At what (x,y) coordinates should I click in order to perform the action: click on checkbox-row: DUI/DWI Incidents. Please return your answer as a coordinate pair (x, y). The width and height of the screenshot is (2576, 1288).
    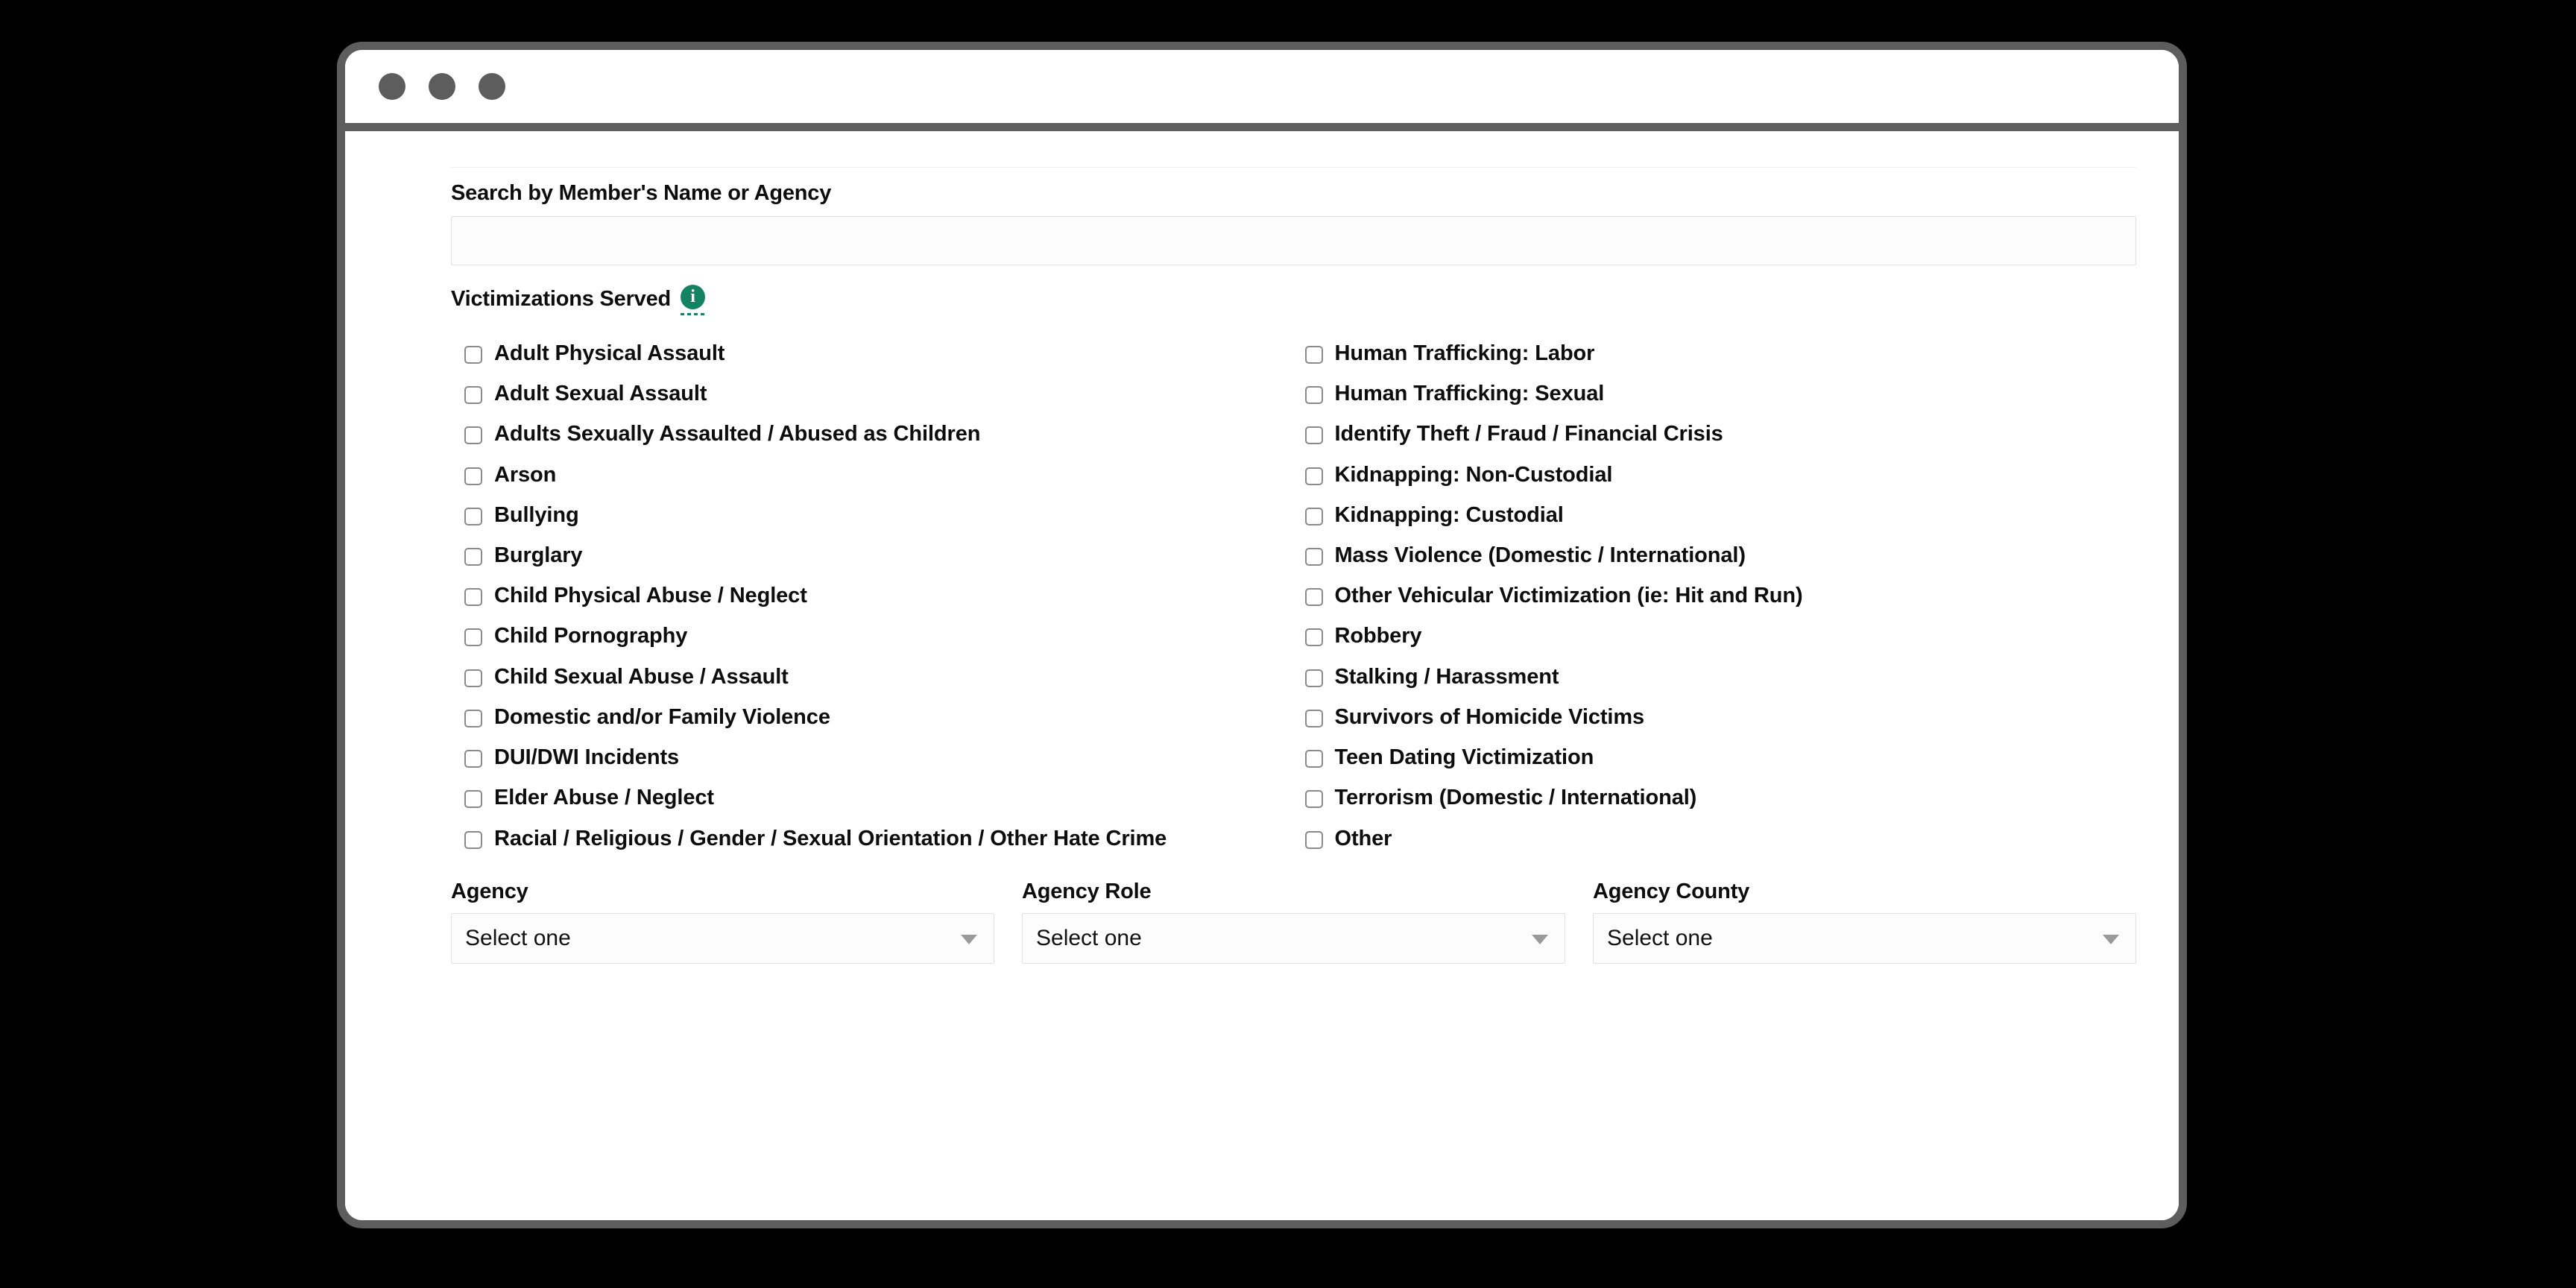
    Looking at the image, I should click on (879, 757).